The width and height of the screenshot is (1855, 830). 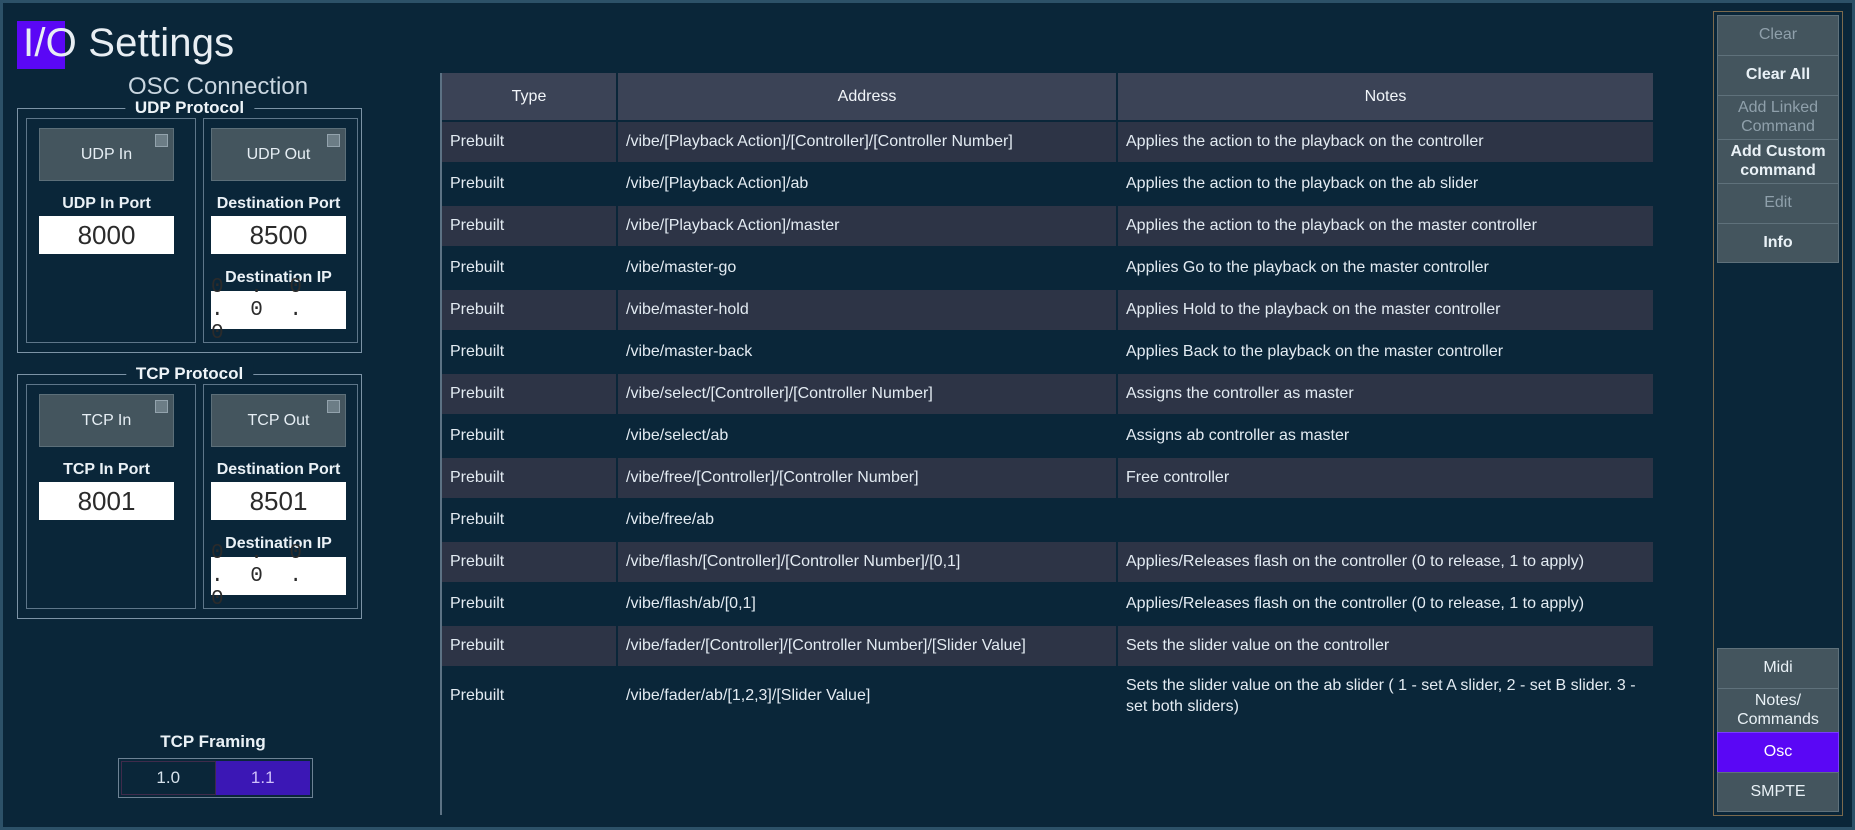 I want to click on udp-in-toggle: UDP In, so click(x=106, y=154).